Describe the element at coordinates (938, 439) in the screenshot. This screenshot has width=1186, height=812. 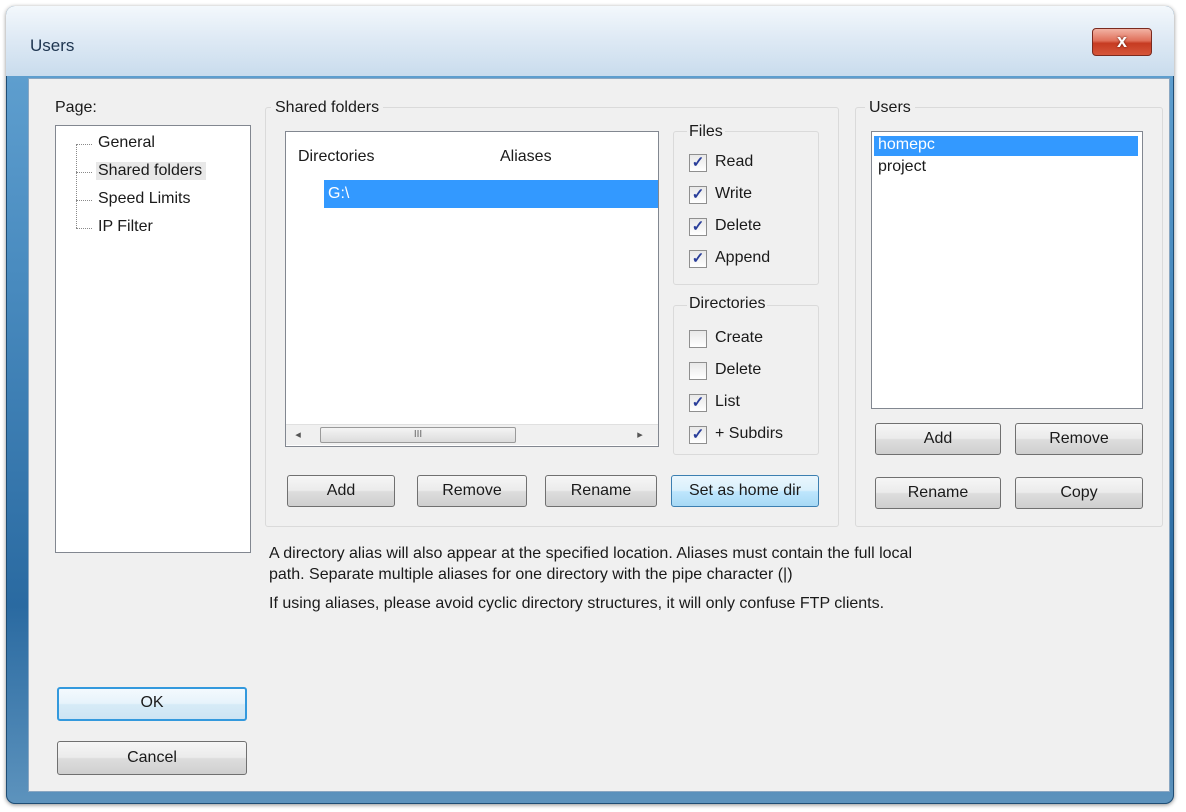
I see `user-add-button: Add` at that location.